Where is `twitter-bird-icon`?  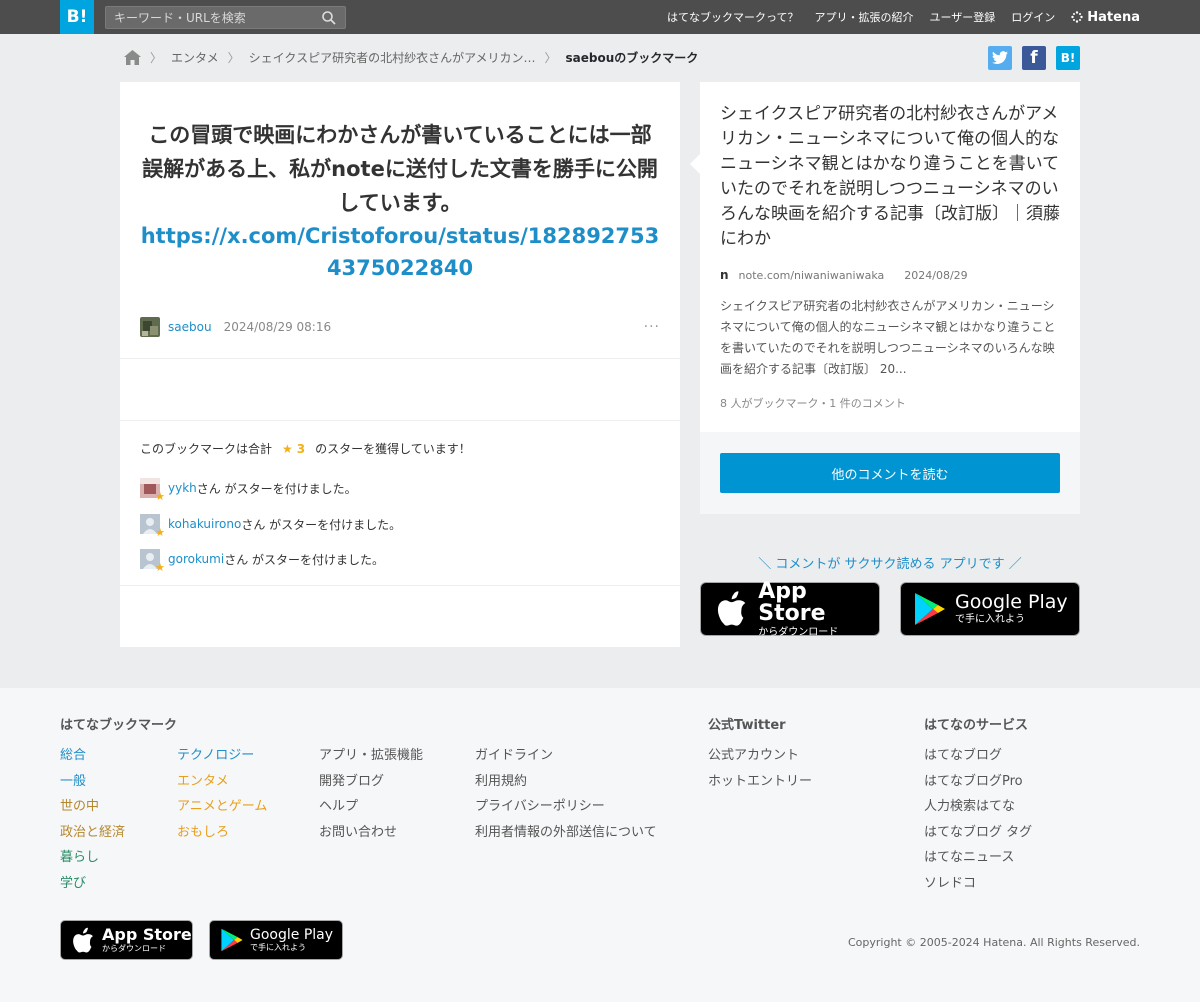 twitter-bird-icon is located at coordinates (1000, 58).